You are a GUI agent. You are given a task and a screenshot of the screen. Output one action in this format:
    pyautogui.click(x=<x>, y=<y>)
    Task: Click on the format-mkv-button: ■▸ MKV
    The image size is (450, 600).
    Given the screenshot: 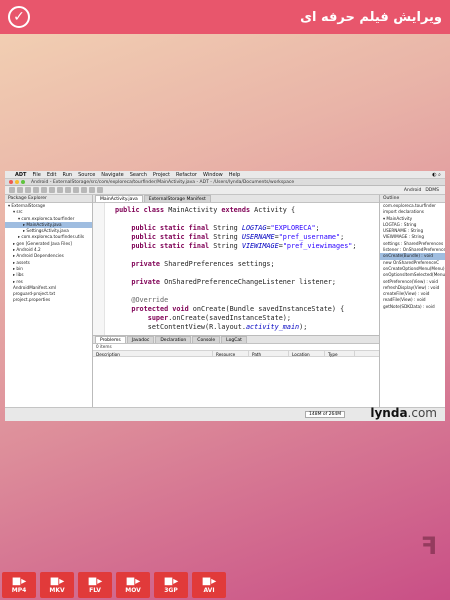 What is the action you would take?
    pyautogui.click(x=57, y=585)
    